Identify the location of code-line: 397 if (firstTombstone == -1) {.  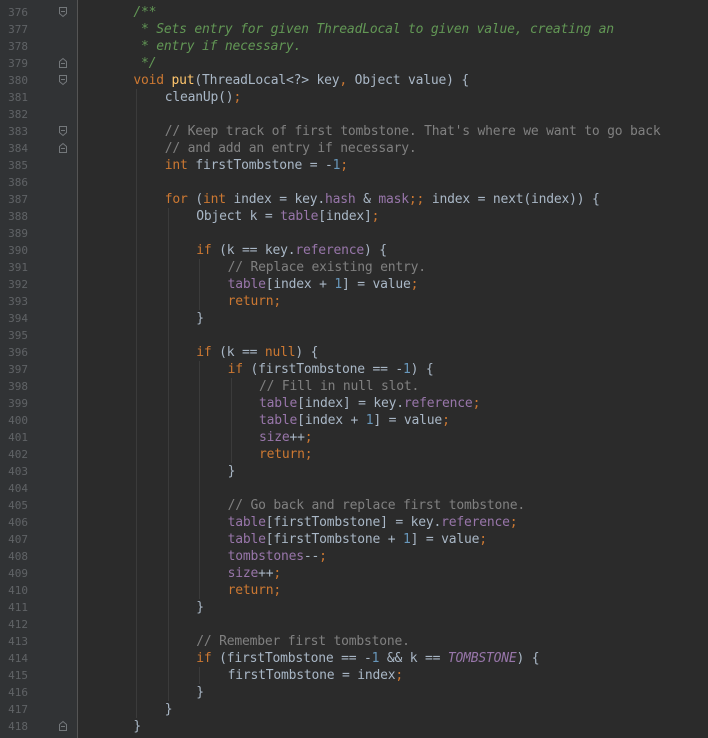
(354, 369).